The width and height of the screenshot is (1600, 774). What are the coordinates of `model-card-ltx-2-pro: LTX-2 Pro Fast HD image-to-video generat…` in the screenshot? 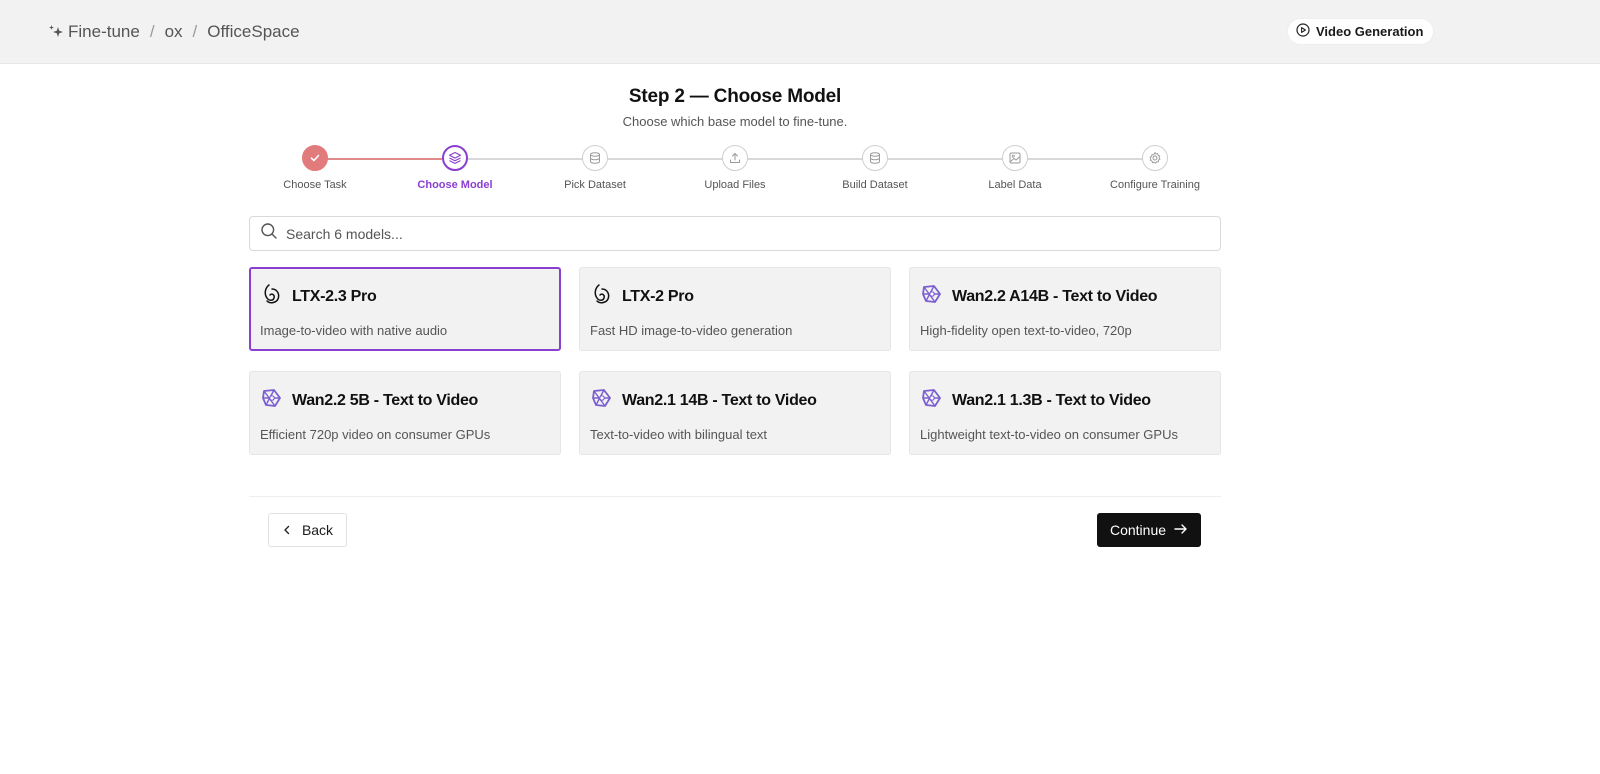 It's located at (735, 309).